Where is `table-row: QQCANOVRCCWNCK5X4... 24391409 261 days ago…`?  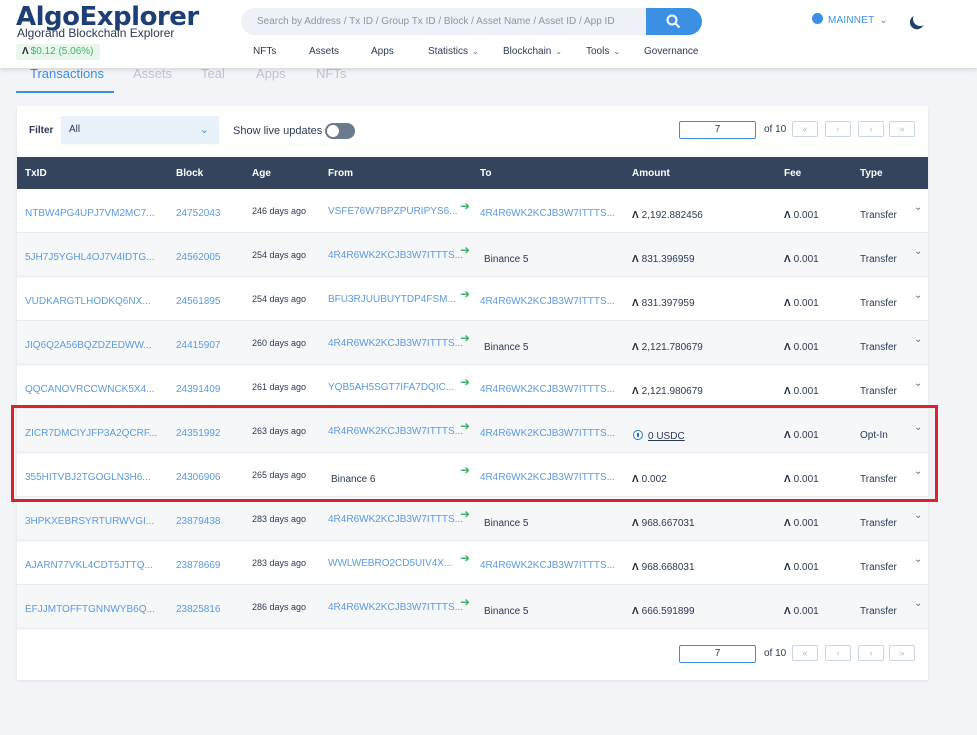
table-row: QQCANOVRCCWNCK5X4... 24391409 261 days ago… is located at coordinates (472, 387).